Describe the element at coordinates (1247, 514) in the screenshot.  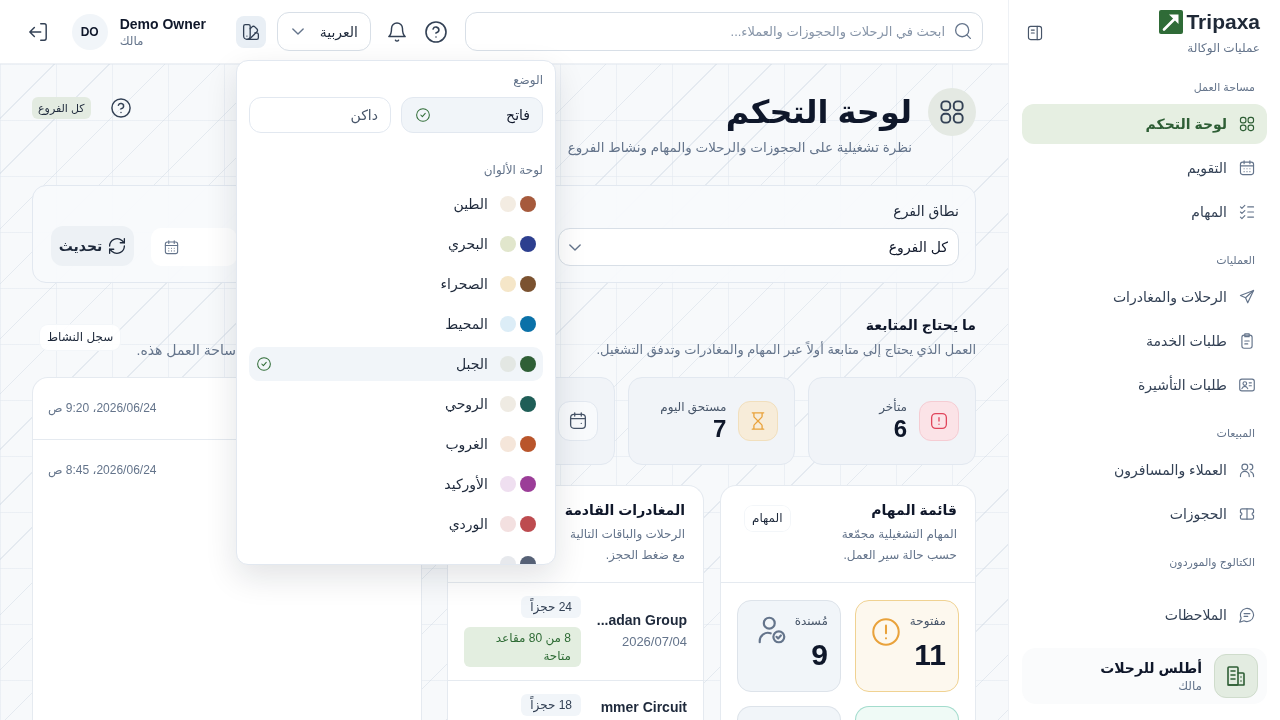
I see `ticket-icon` at that location.